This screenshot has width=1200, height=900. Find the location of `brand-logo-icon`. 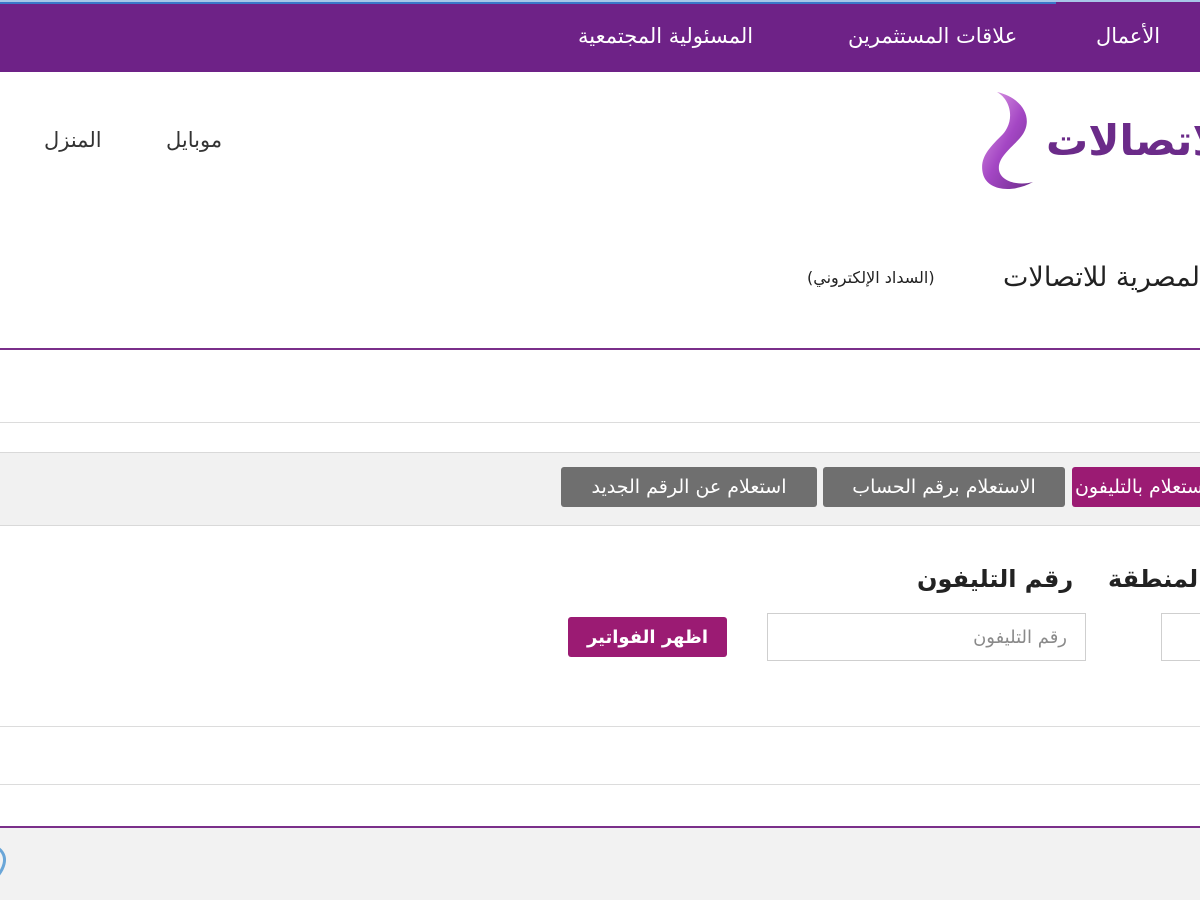

brand-logo-icon is located at coordinates (1006, 142).